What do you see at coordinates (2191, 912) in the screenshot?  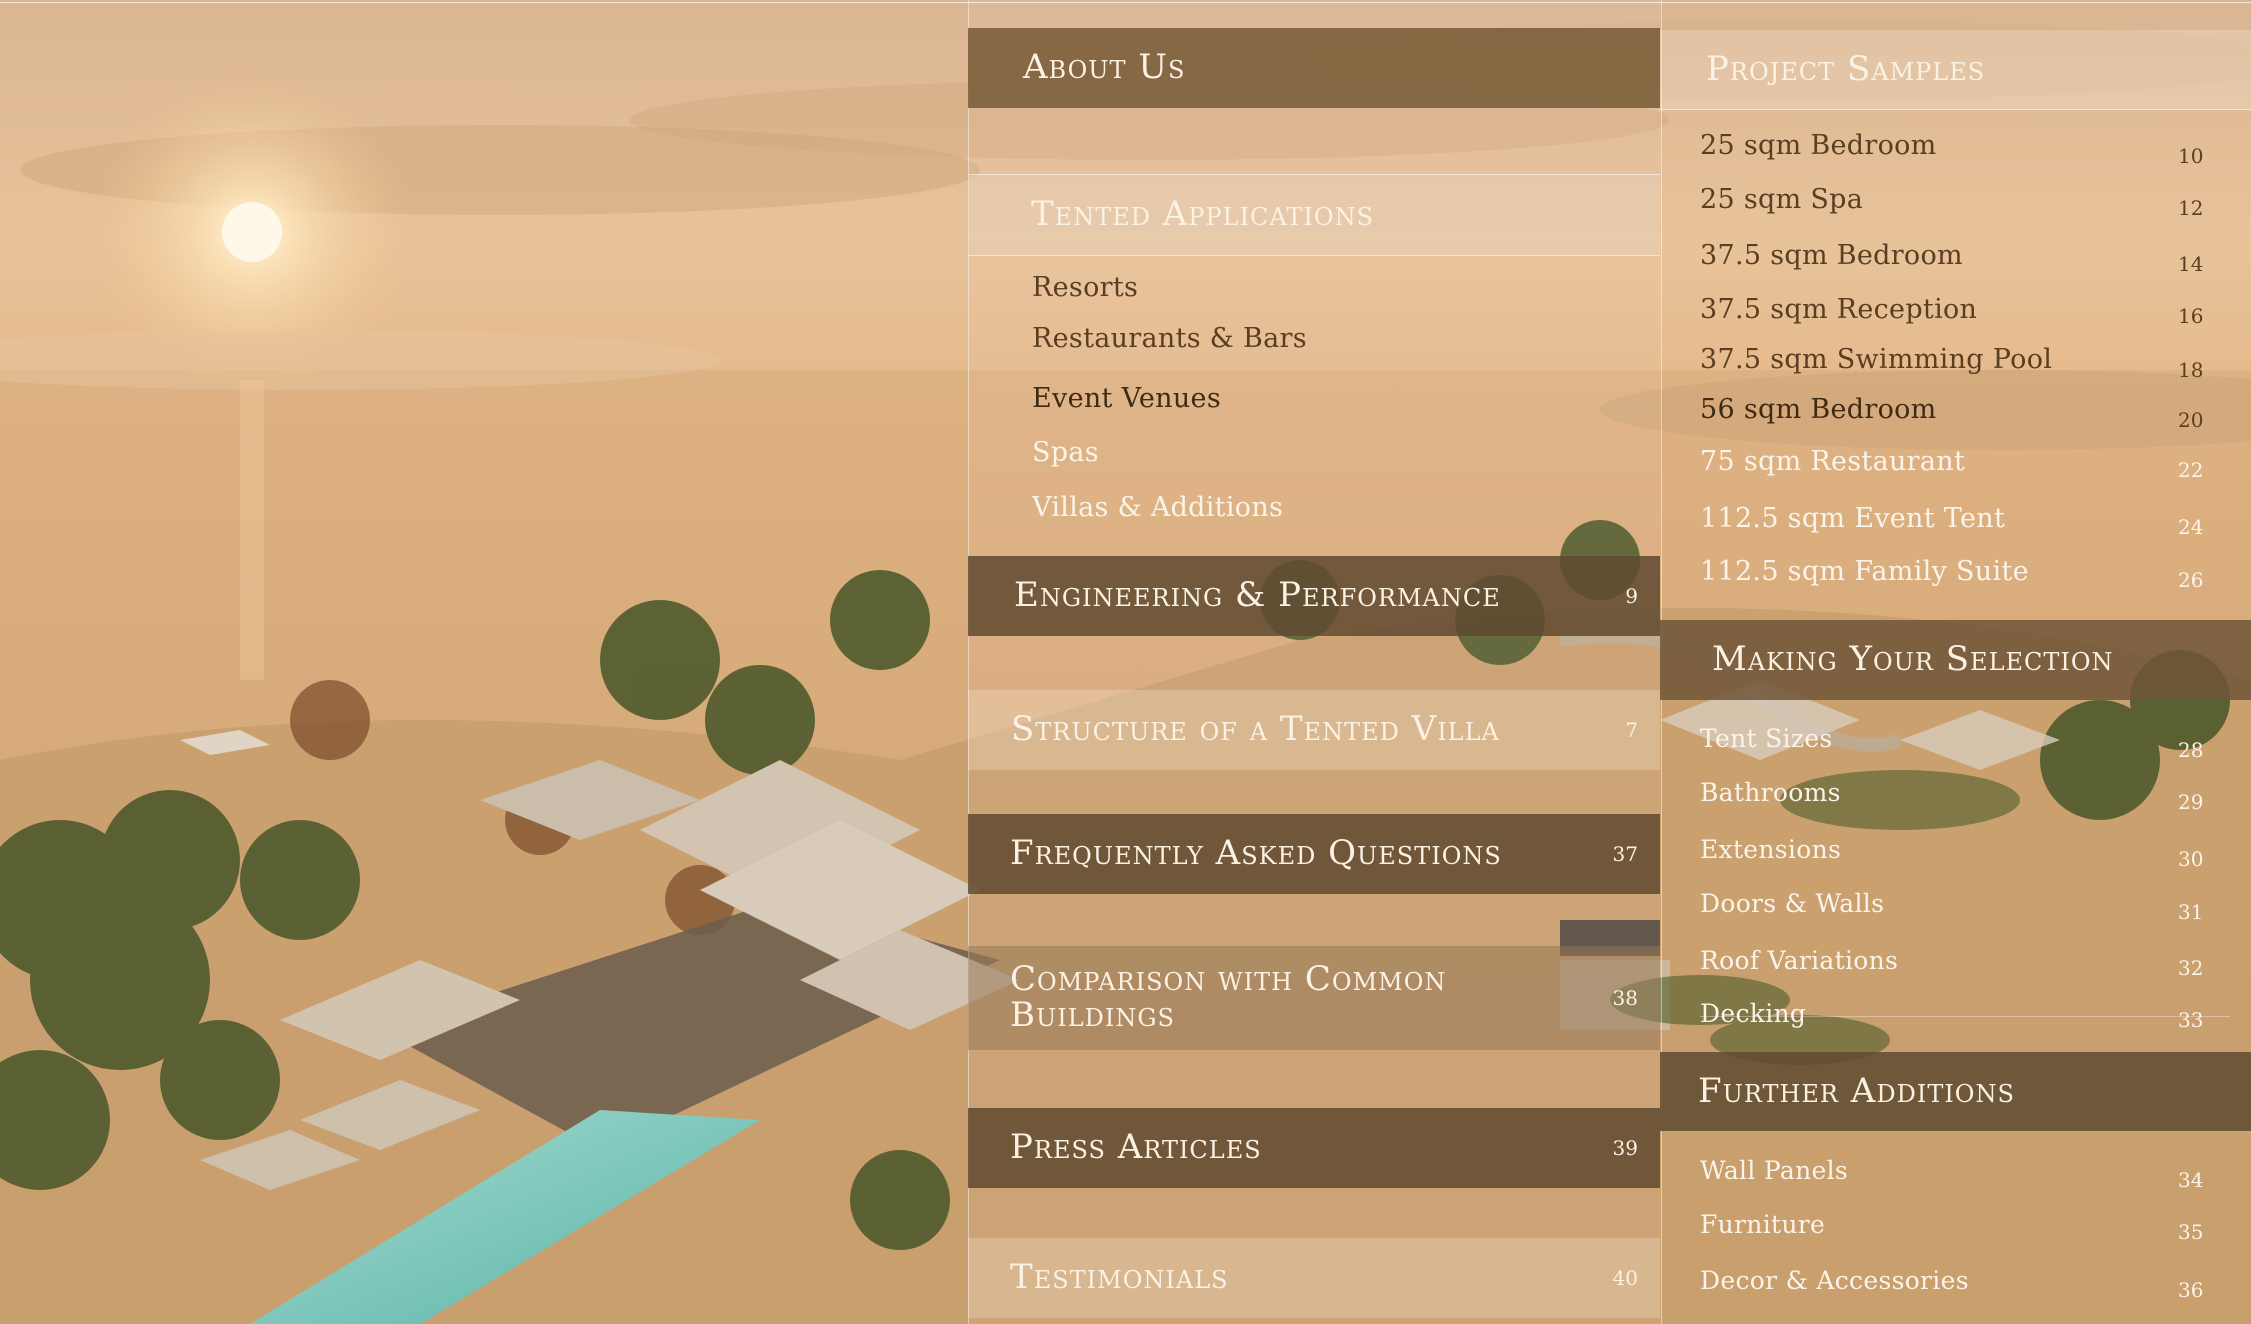 I see `toc-page-doors-walls: 31` at bounding box center [2191, 912].